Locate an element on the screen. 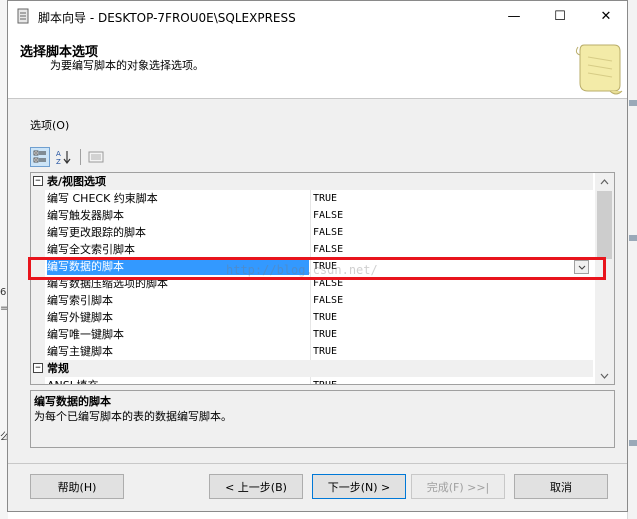 This screenshot has width=637, height=519. category-label: 表/视图选项 is located at coordinates (77, 181).